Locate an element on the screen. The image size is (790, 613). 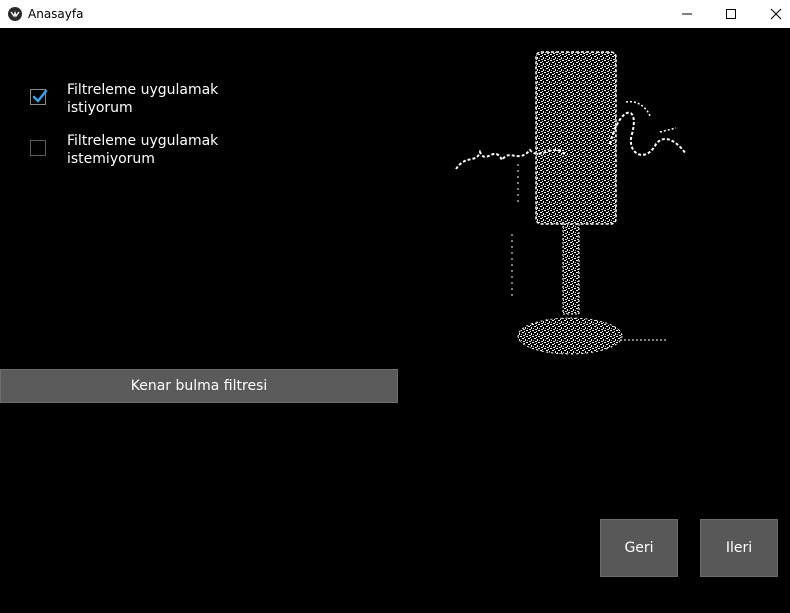
minimize-icon is located at coordinates (686, 14).